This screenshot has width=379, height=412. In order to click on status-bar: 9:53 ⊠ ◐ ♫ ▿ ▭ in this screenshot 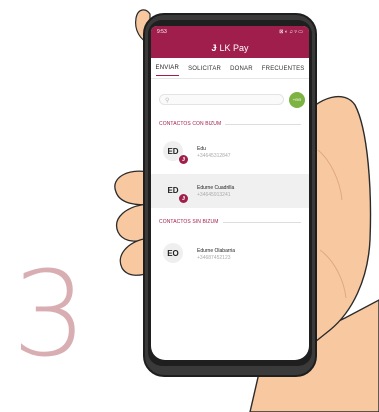, I will do `click(230, 32)`.